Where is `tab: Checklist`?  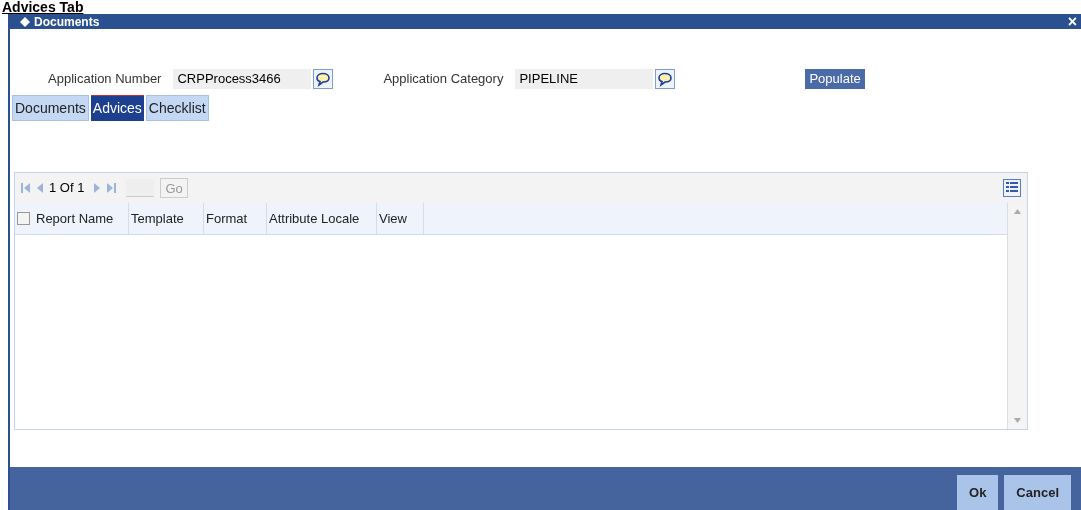 tab: Checklist is located at coordinates (177, 108).